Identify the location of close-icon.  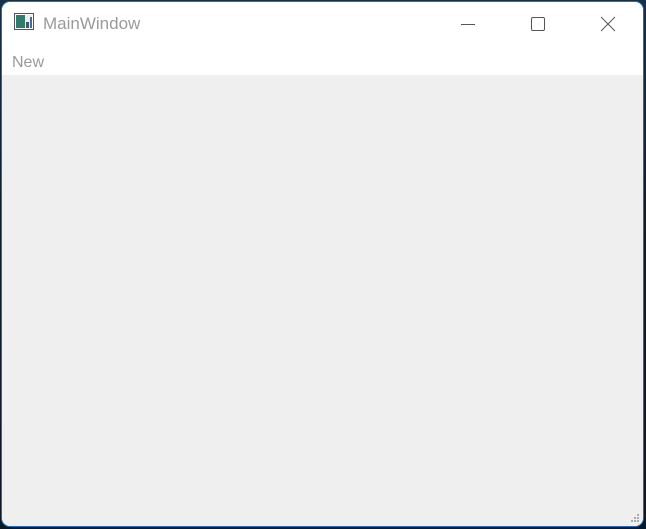
(608, 24).